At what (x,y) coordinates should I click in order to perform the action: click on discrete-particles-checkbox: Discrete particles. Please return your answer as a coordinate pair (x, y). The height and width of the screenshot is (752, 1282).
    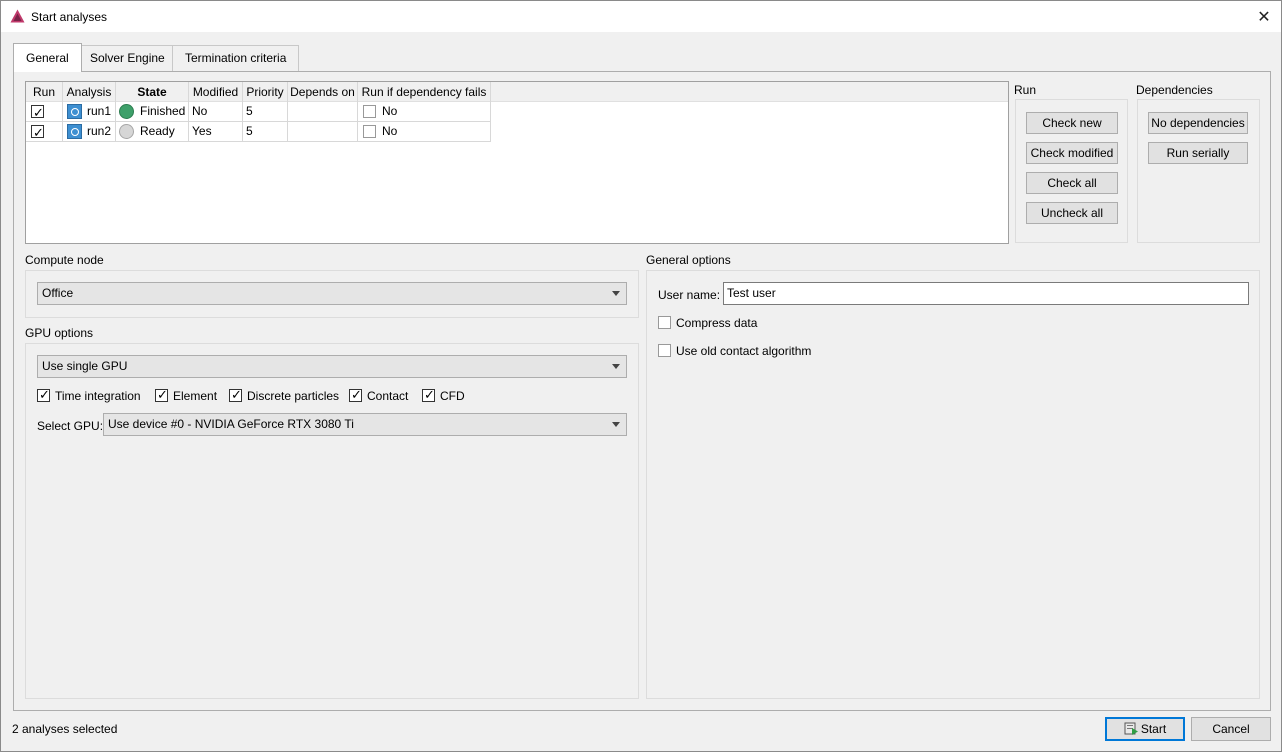
    Looking at the image, I should click on (284, 396).